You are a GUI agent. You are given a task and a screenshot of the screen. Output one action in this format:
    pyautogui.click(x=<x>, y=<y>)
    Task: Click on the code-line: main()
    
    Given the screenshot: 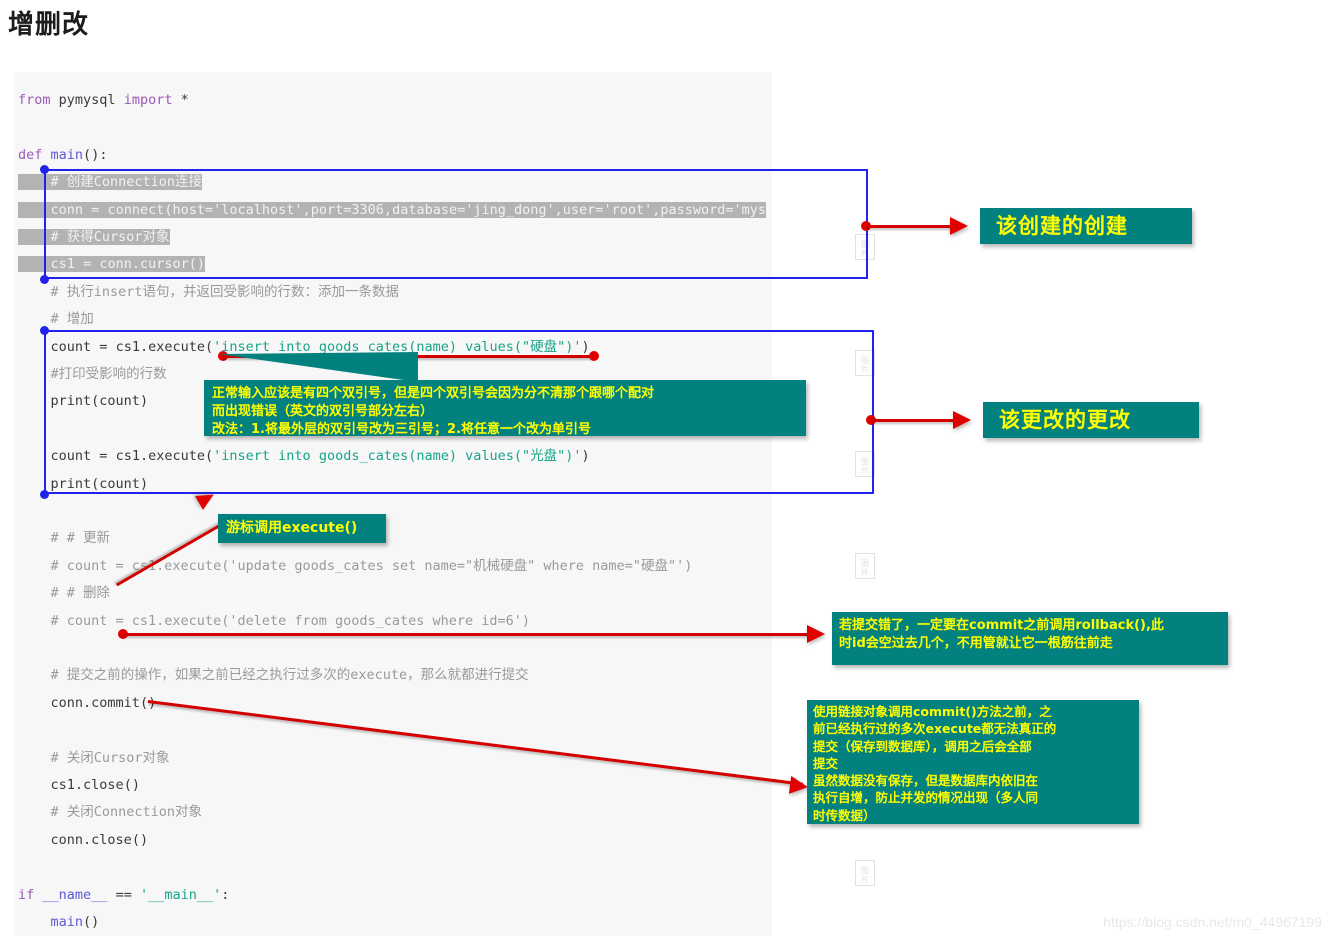 What is the action you would take?
    pyautogui.click(x=75, y=922)
    